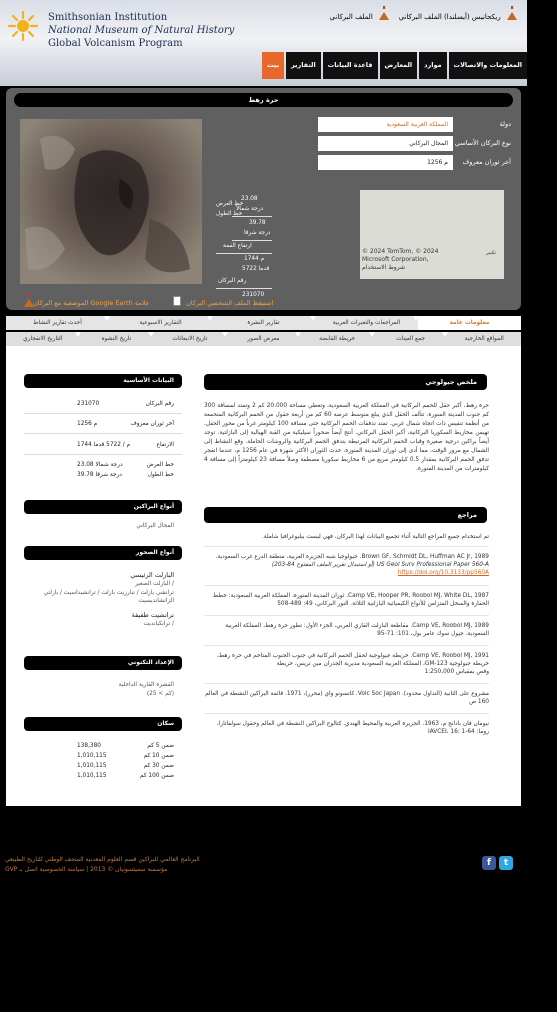 The image size is (557, 1012). What do you see at coordinates (125, 746) in the screenshot?
I see `pop-row-5km: ضمن 5 كم 138,380` at bounding box center [125, 746].